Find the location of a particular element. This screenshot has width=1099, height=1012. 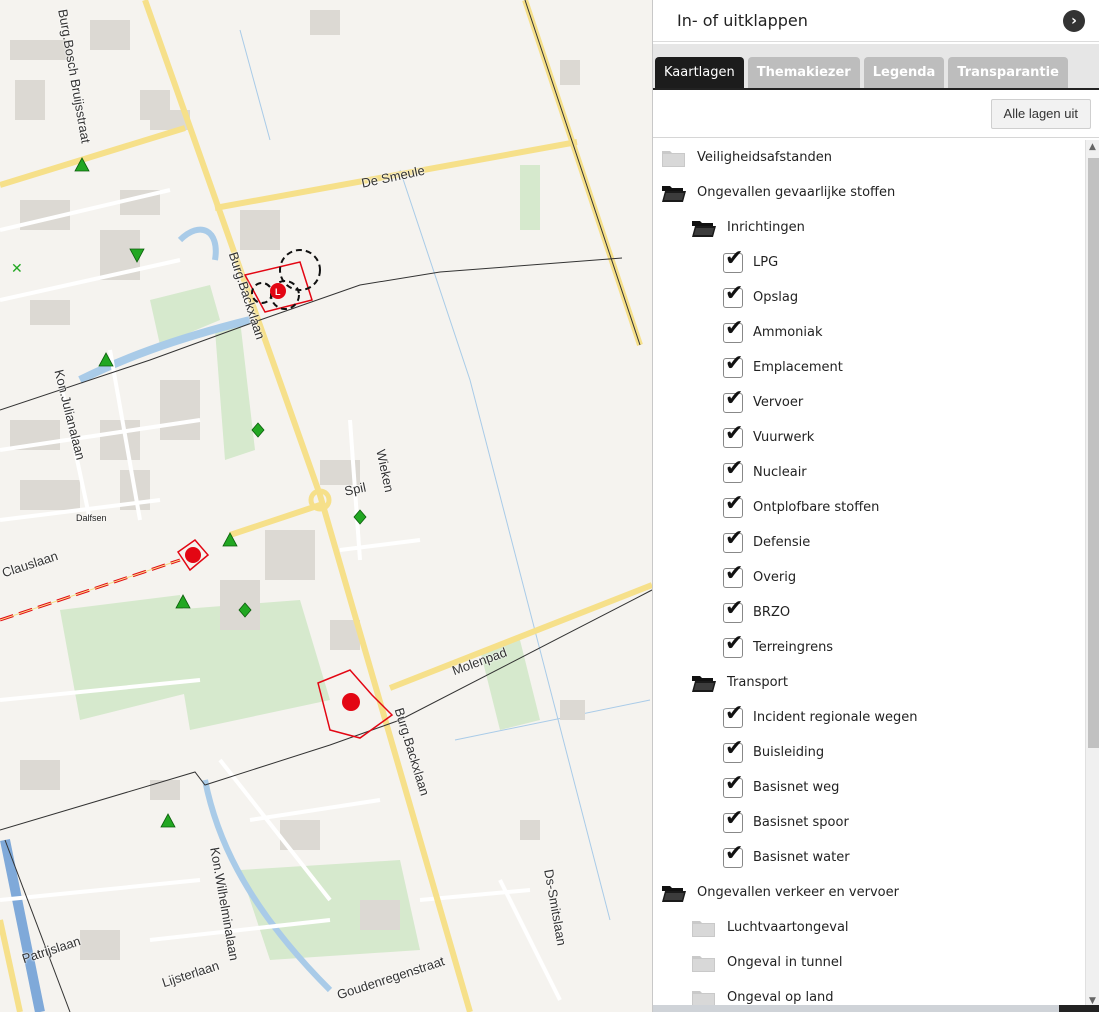

layer-label: Ongevallen verkeer en vervoer is located at coordinates (798, 892).